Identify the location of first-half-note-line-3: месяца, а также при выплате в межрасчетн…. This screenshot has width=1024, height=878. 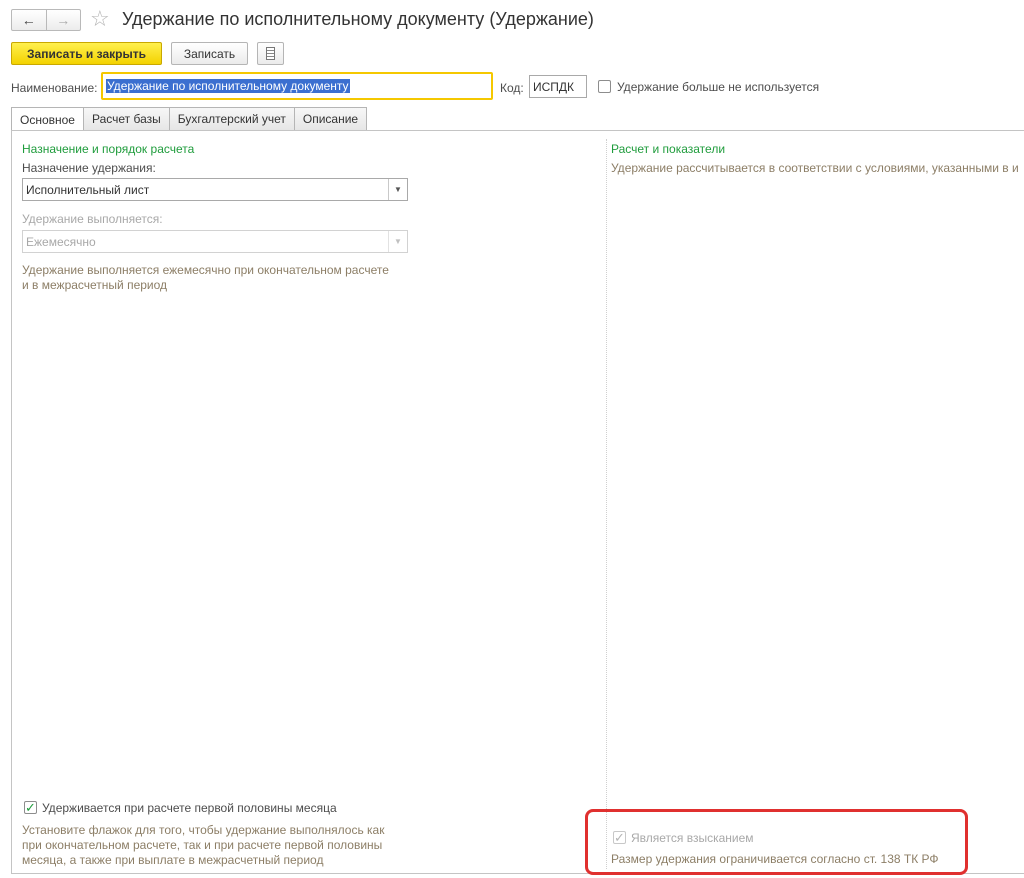
(173, 860).